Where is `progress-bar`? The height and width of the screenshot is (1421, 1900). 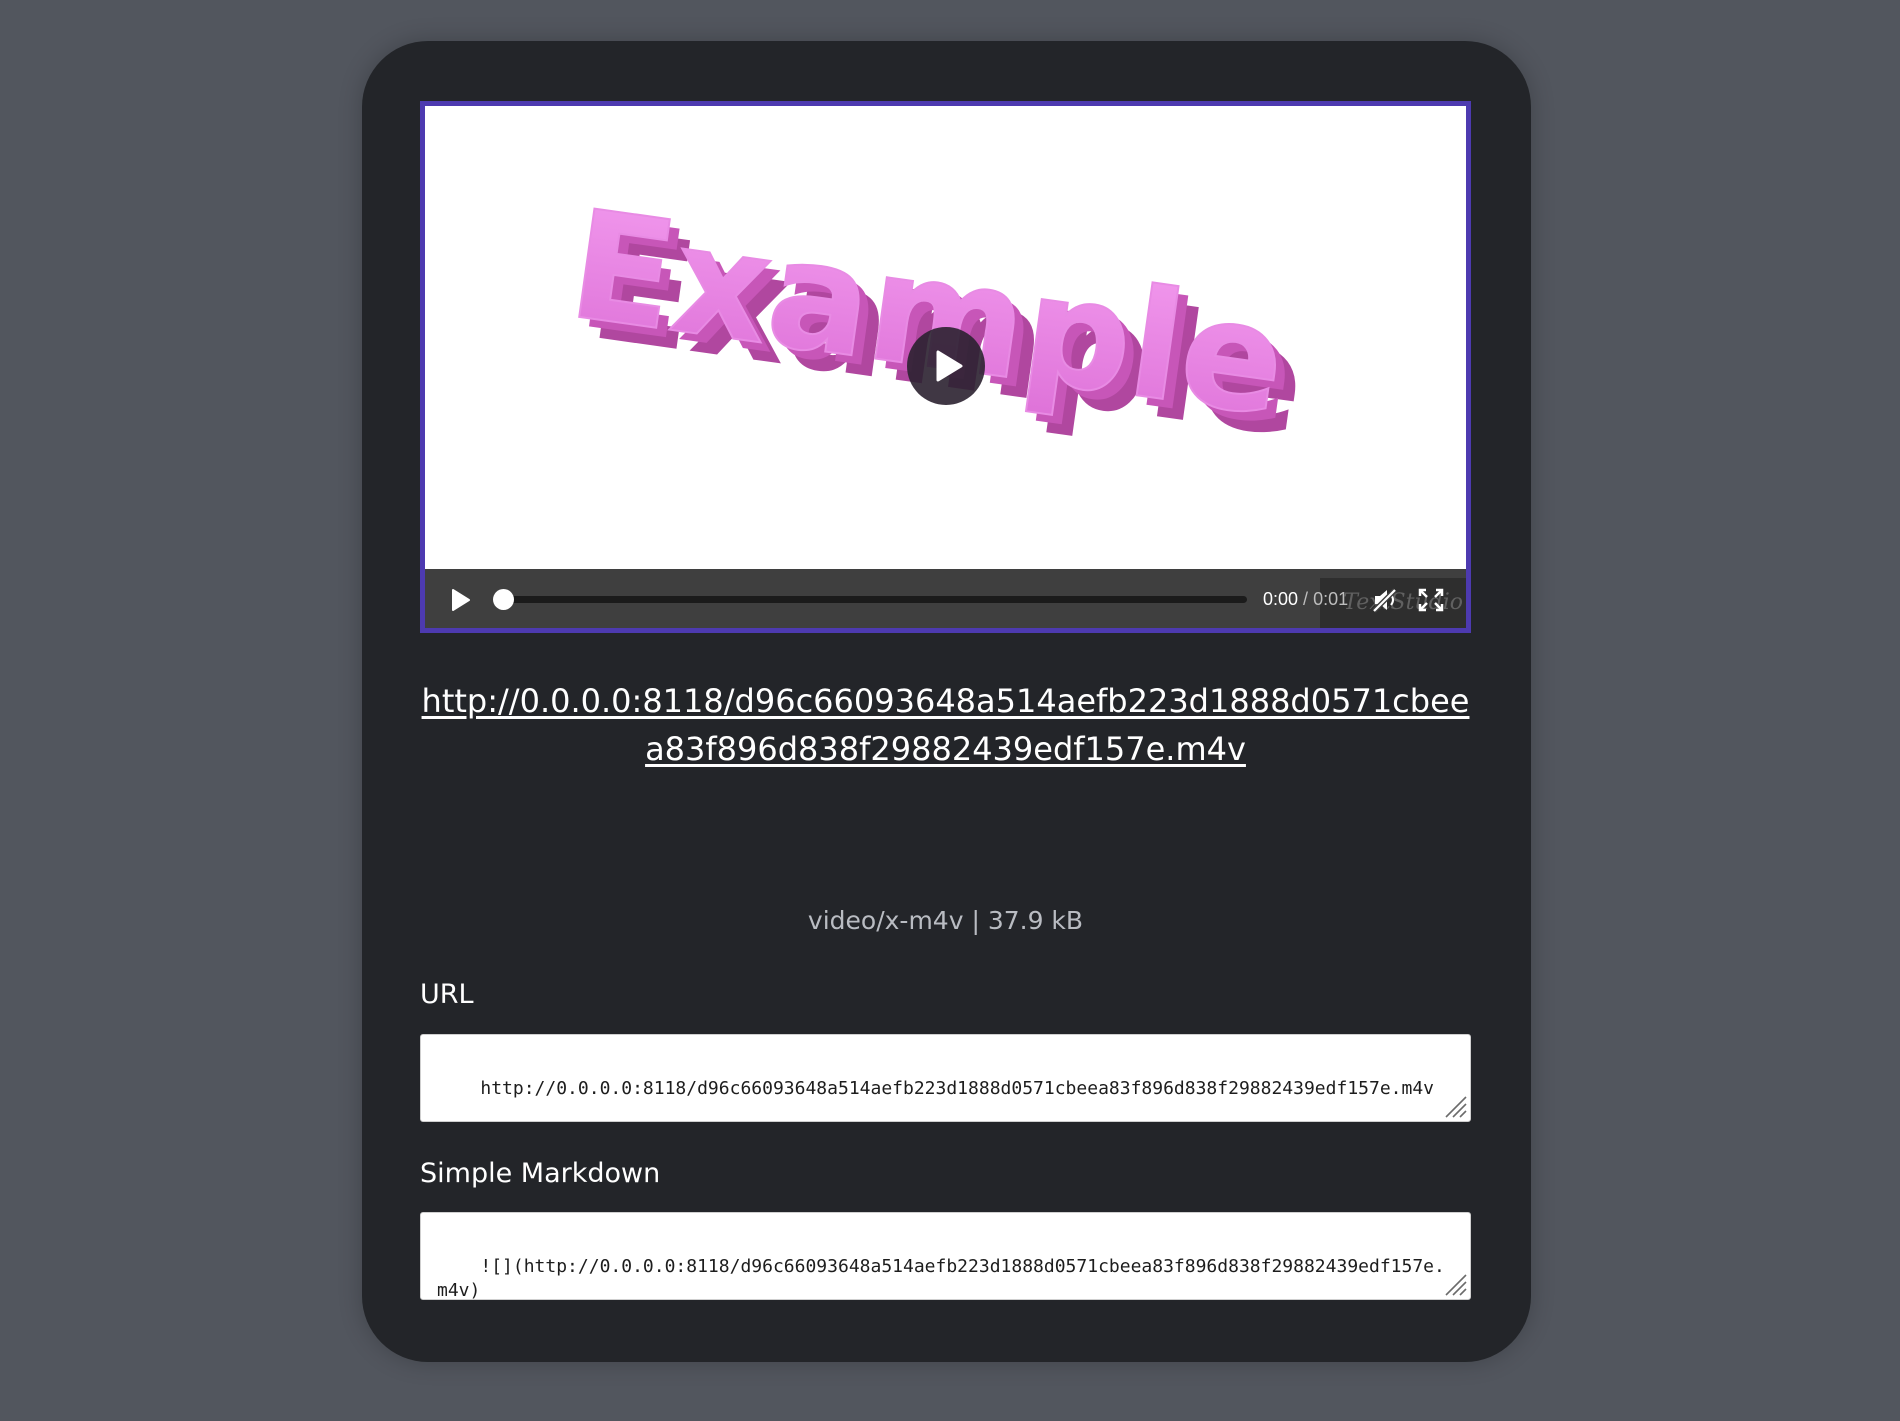
progress-bar is located at coordinates (870, 599).